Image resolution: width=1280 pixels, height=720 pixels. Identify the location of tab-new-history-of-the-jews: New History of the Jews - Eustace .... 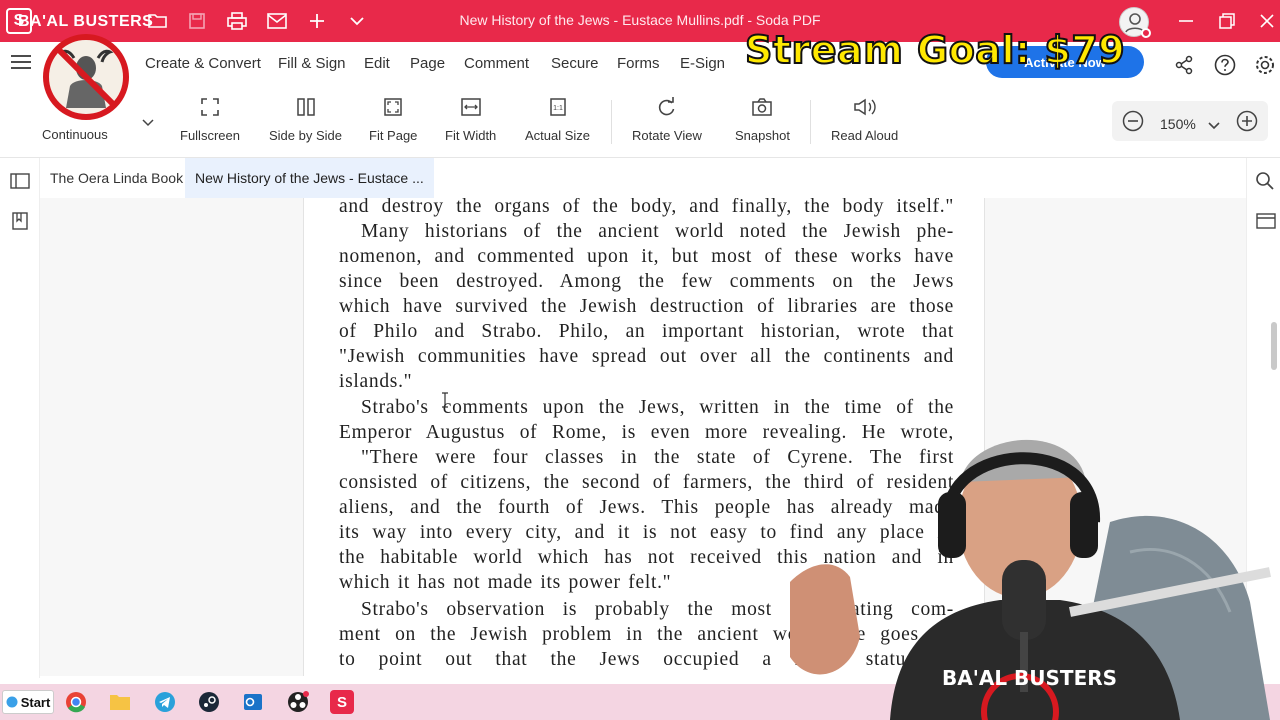
(309, 178).